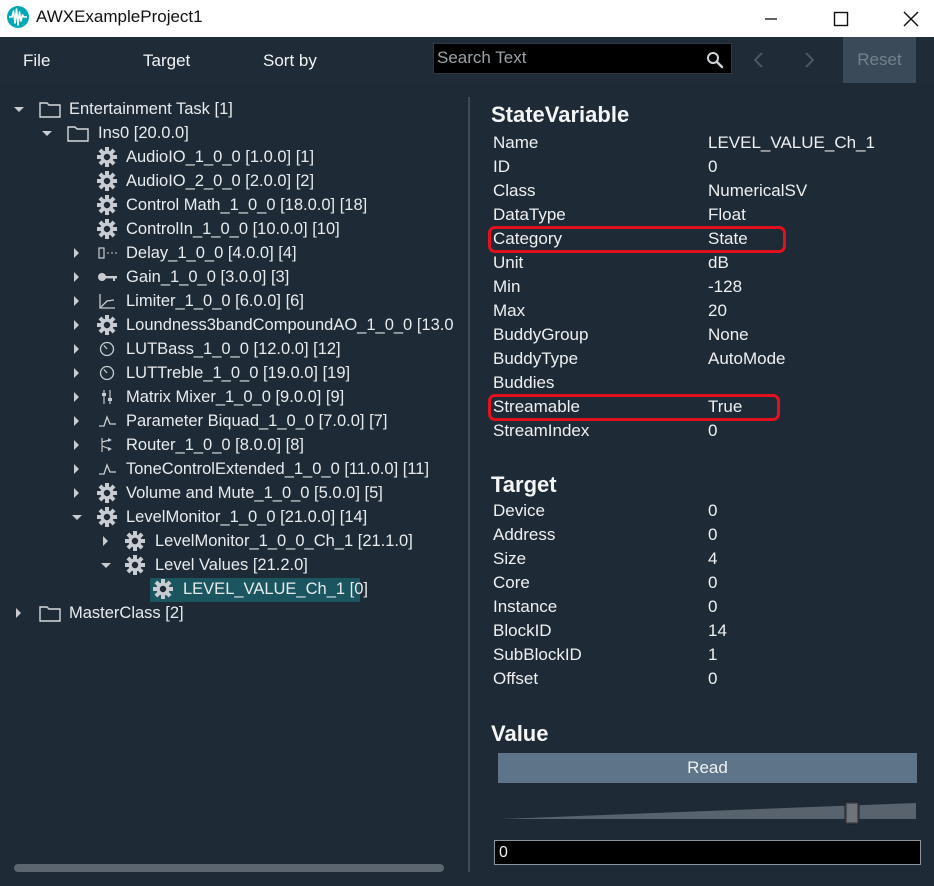 This screenshot has width=934, height=886. Describe the element at coordinates (516, 142) in the screenshot. I see `property-name: Name` at that location.